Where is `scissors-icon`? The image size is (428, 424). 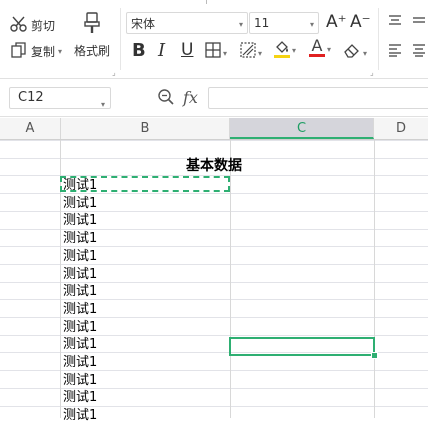 scissors-icon is located at coordinates (19, 25).